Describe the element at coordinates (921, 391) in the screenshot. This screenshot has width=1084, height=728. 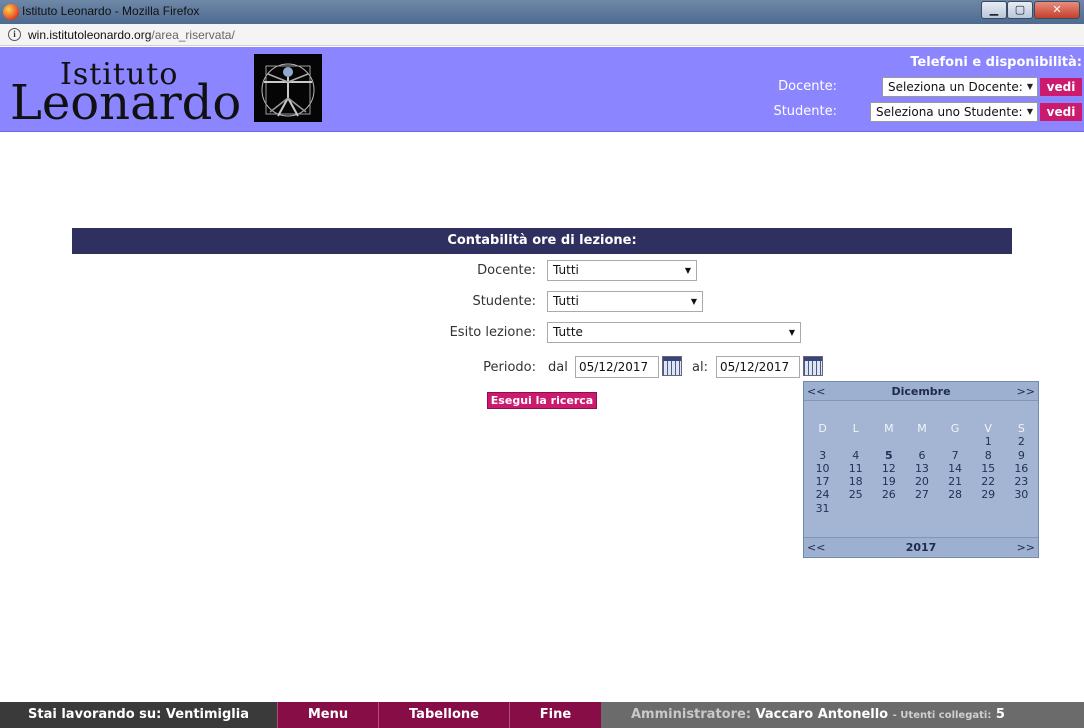
I see `calendar-month-bar: Dicembre << >>` at that location.